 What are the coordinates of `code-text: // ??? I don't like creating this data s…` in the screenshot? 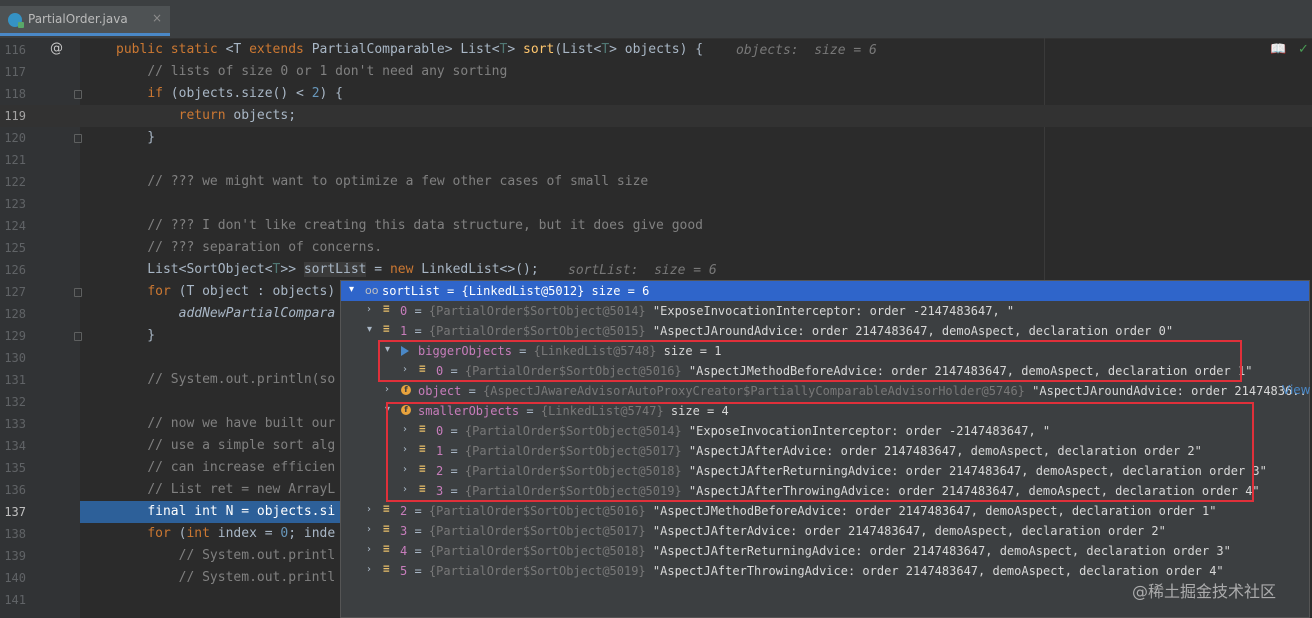 It's located at (425, 225).